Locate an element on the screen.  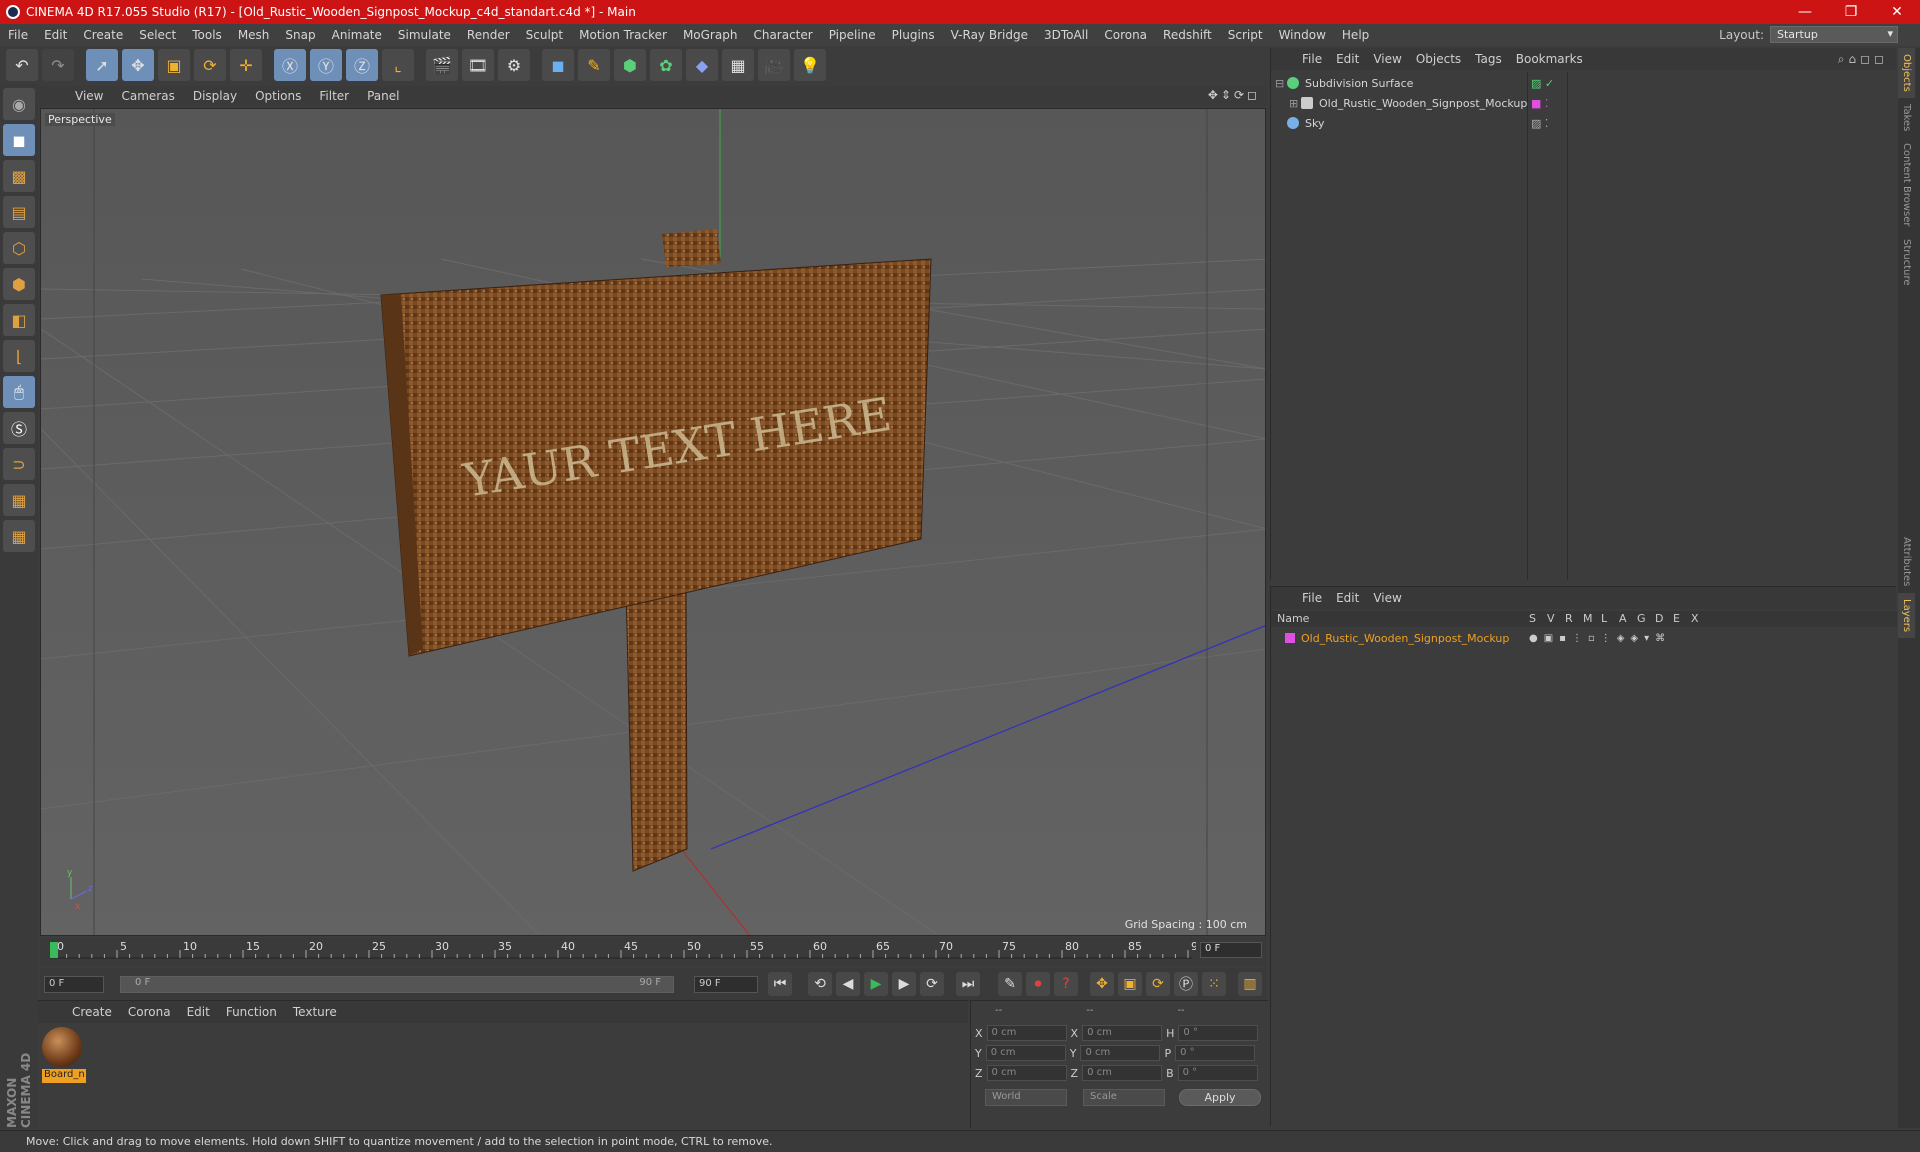
scale-dropdown: Scale is located at coordinates (1124, 1097).